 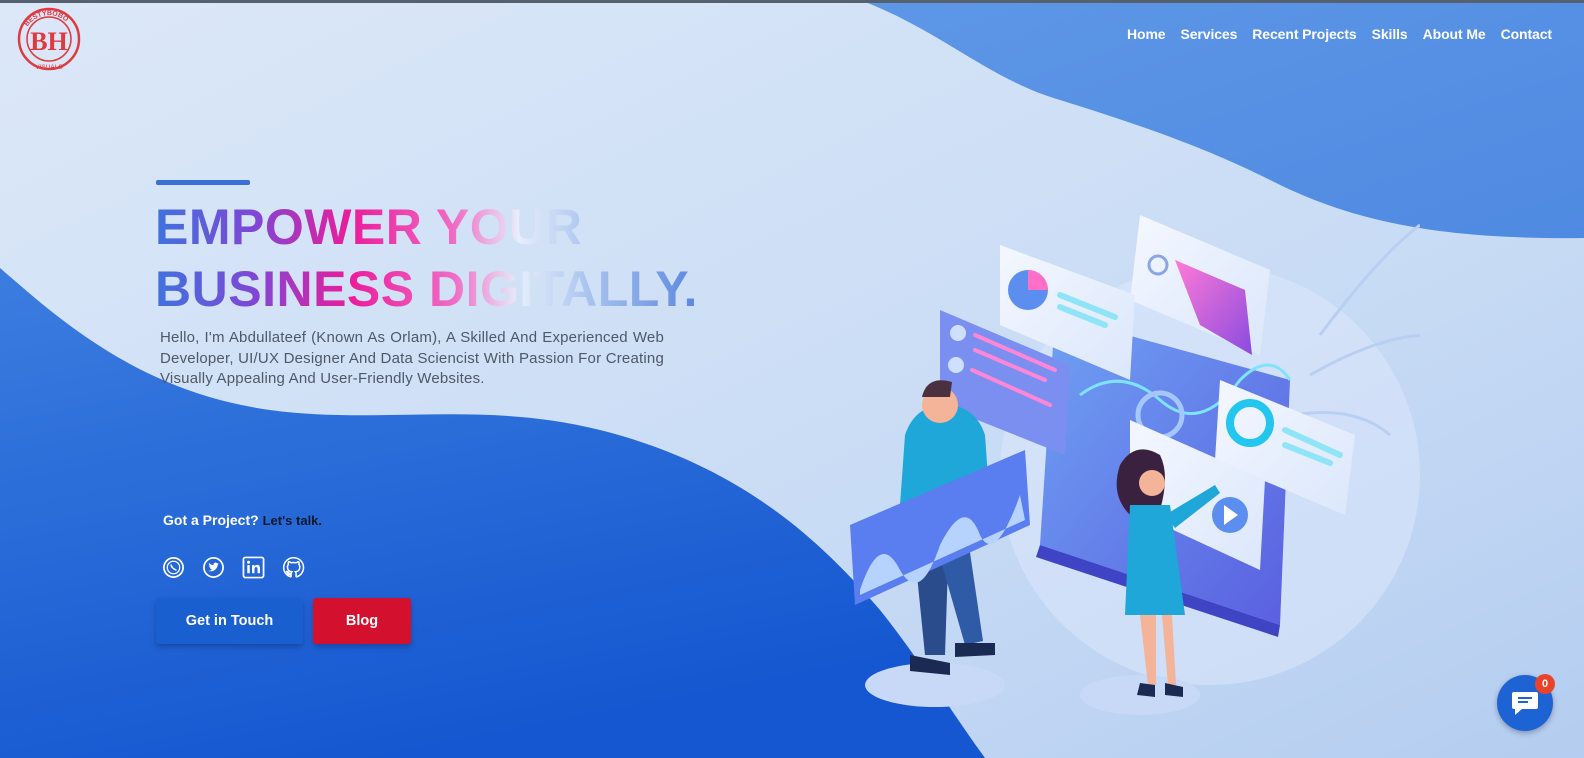 I want to click on chat-icon, so click(x=1525, y=703).